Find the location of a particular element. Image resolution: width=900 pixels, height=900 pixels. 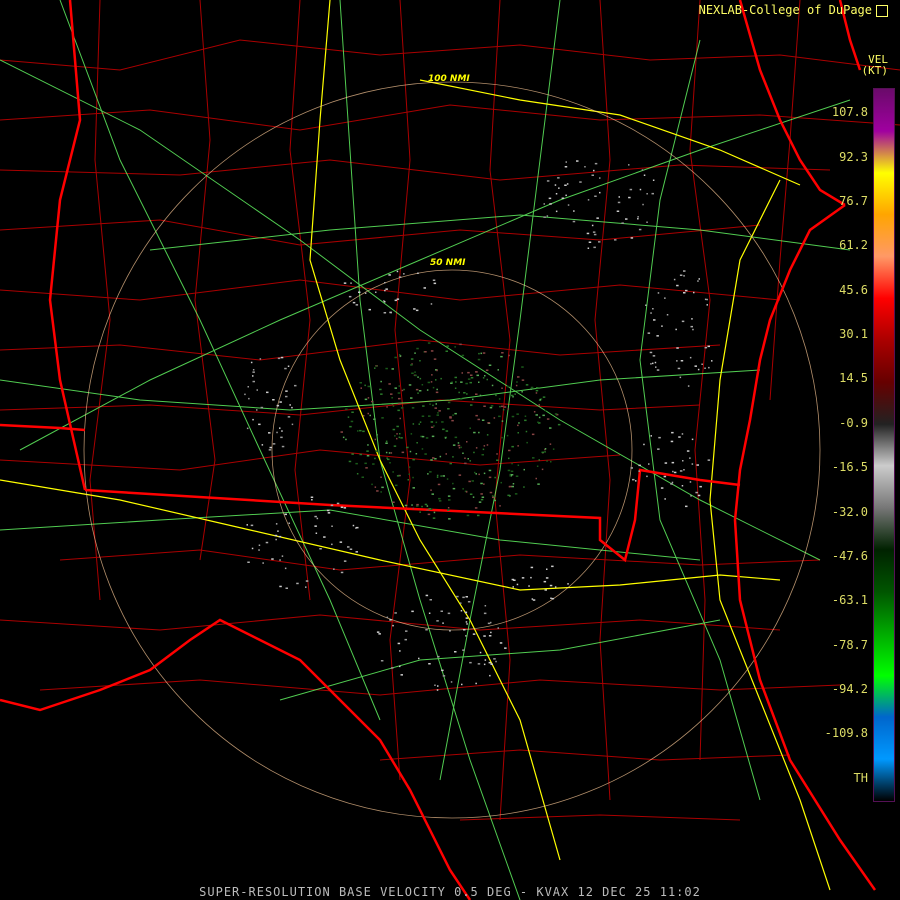

range-ring-label-50nmi: 50 NMI is located at coordinates (448, 263).